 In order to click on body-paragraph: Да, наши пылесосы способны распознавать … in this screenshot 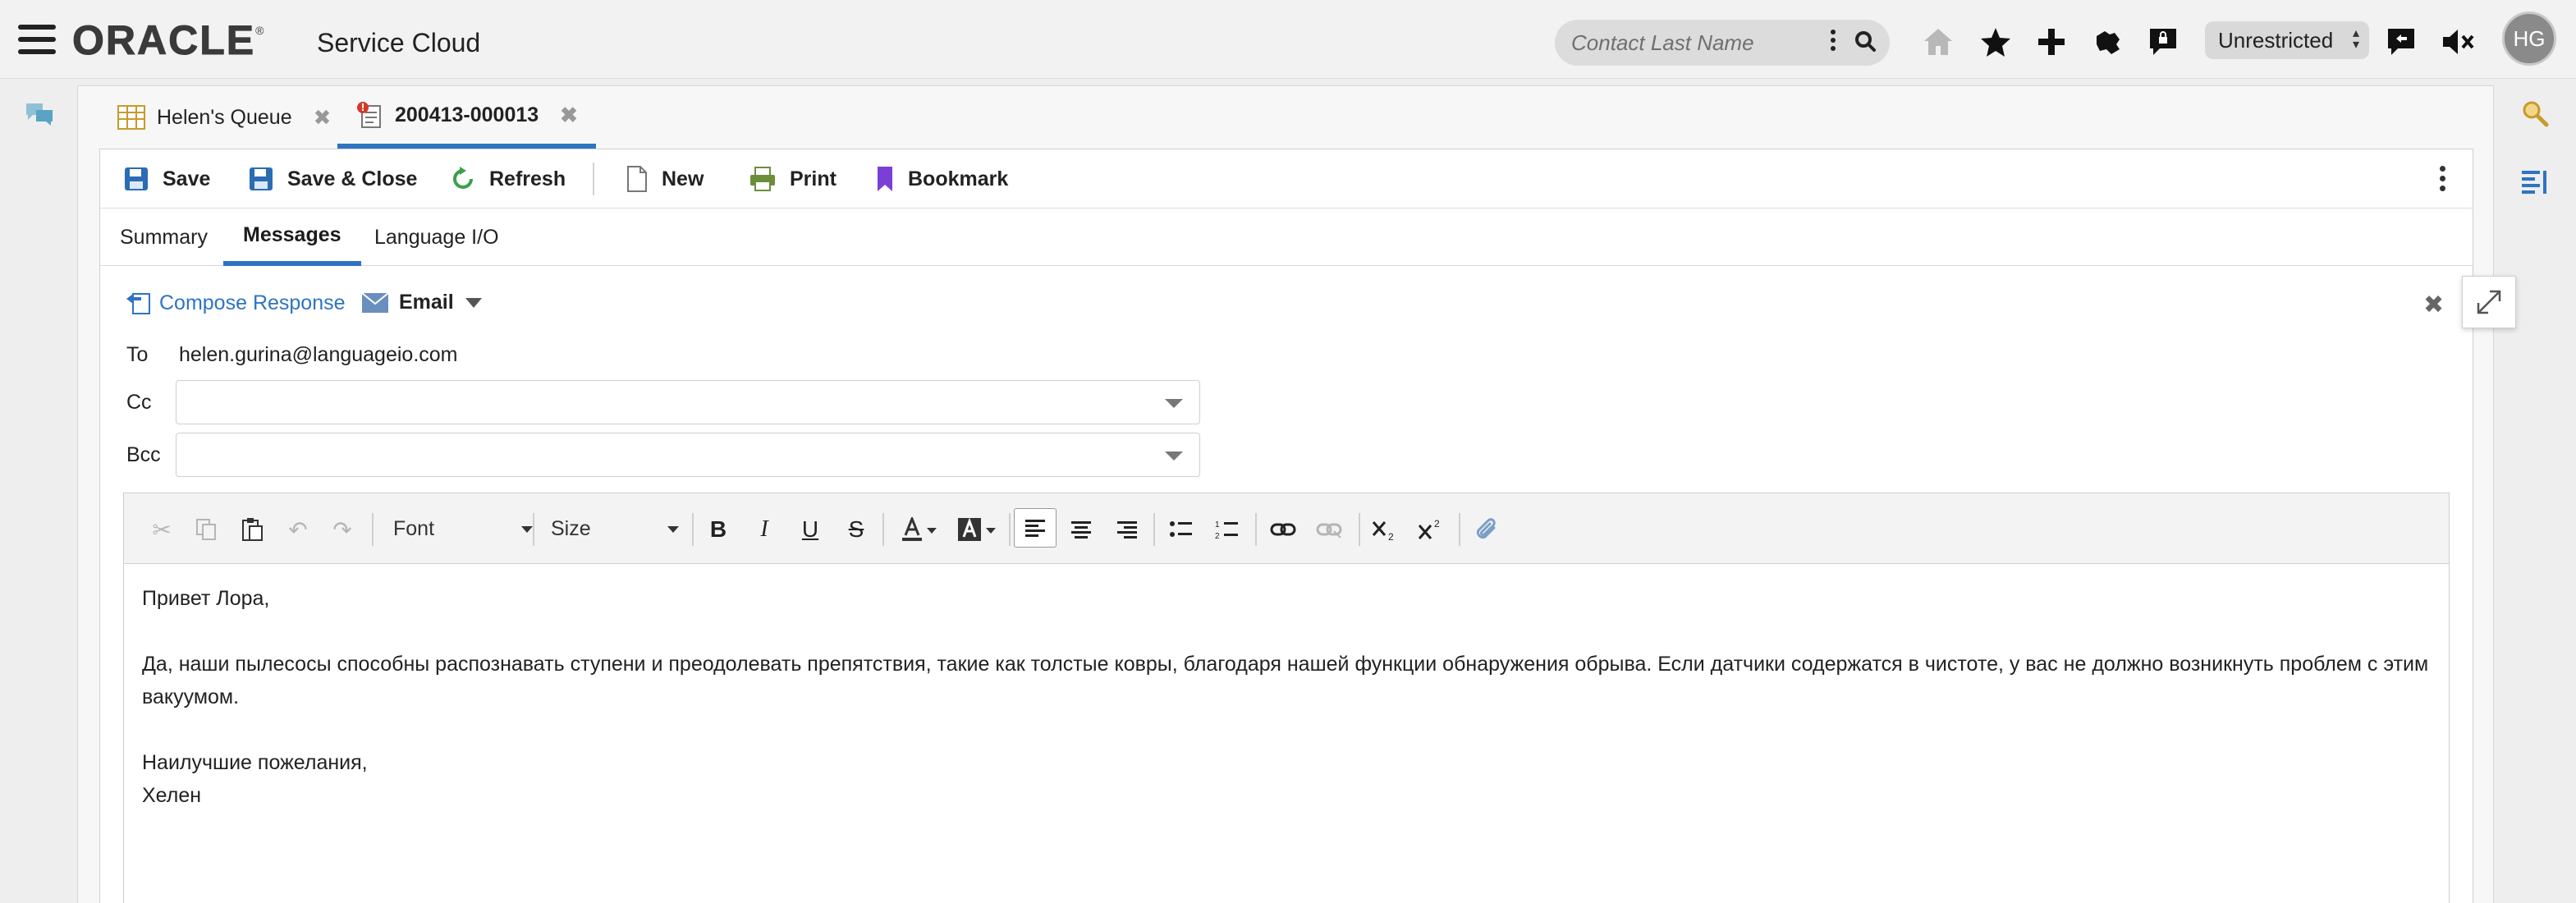, I will do `click(1285, 680)`.